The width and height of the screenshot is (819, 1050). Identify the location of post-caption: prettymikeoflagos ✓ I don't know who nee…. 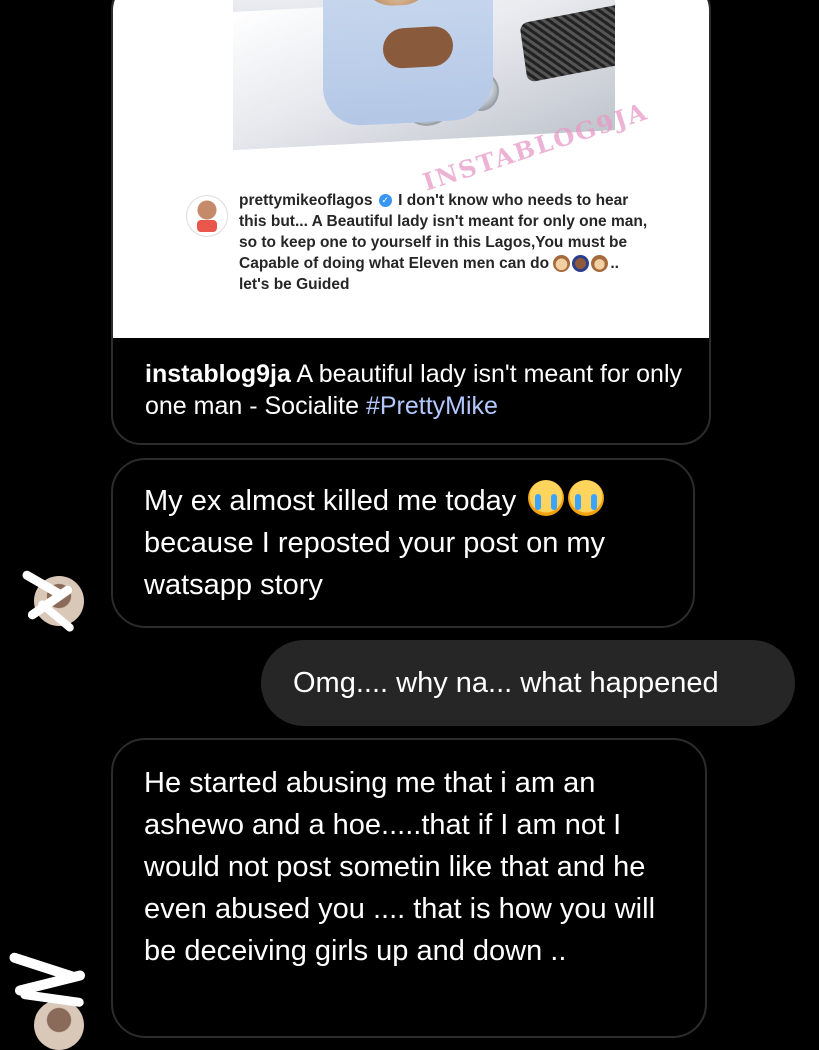
(449, 242).